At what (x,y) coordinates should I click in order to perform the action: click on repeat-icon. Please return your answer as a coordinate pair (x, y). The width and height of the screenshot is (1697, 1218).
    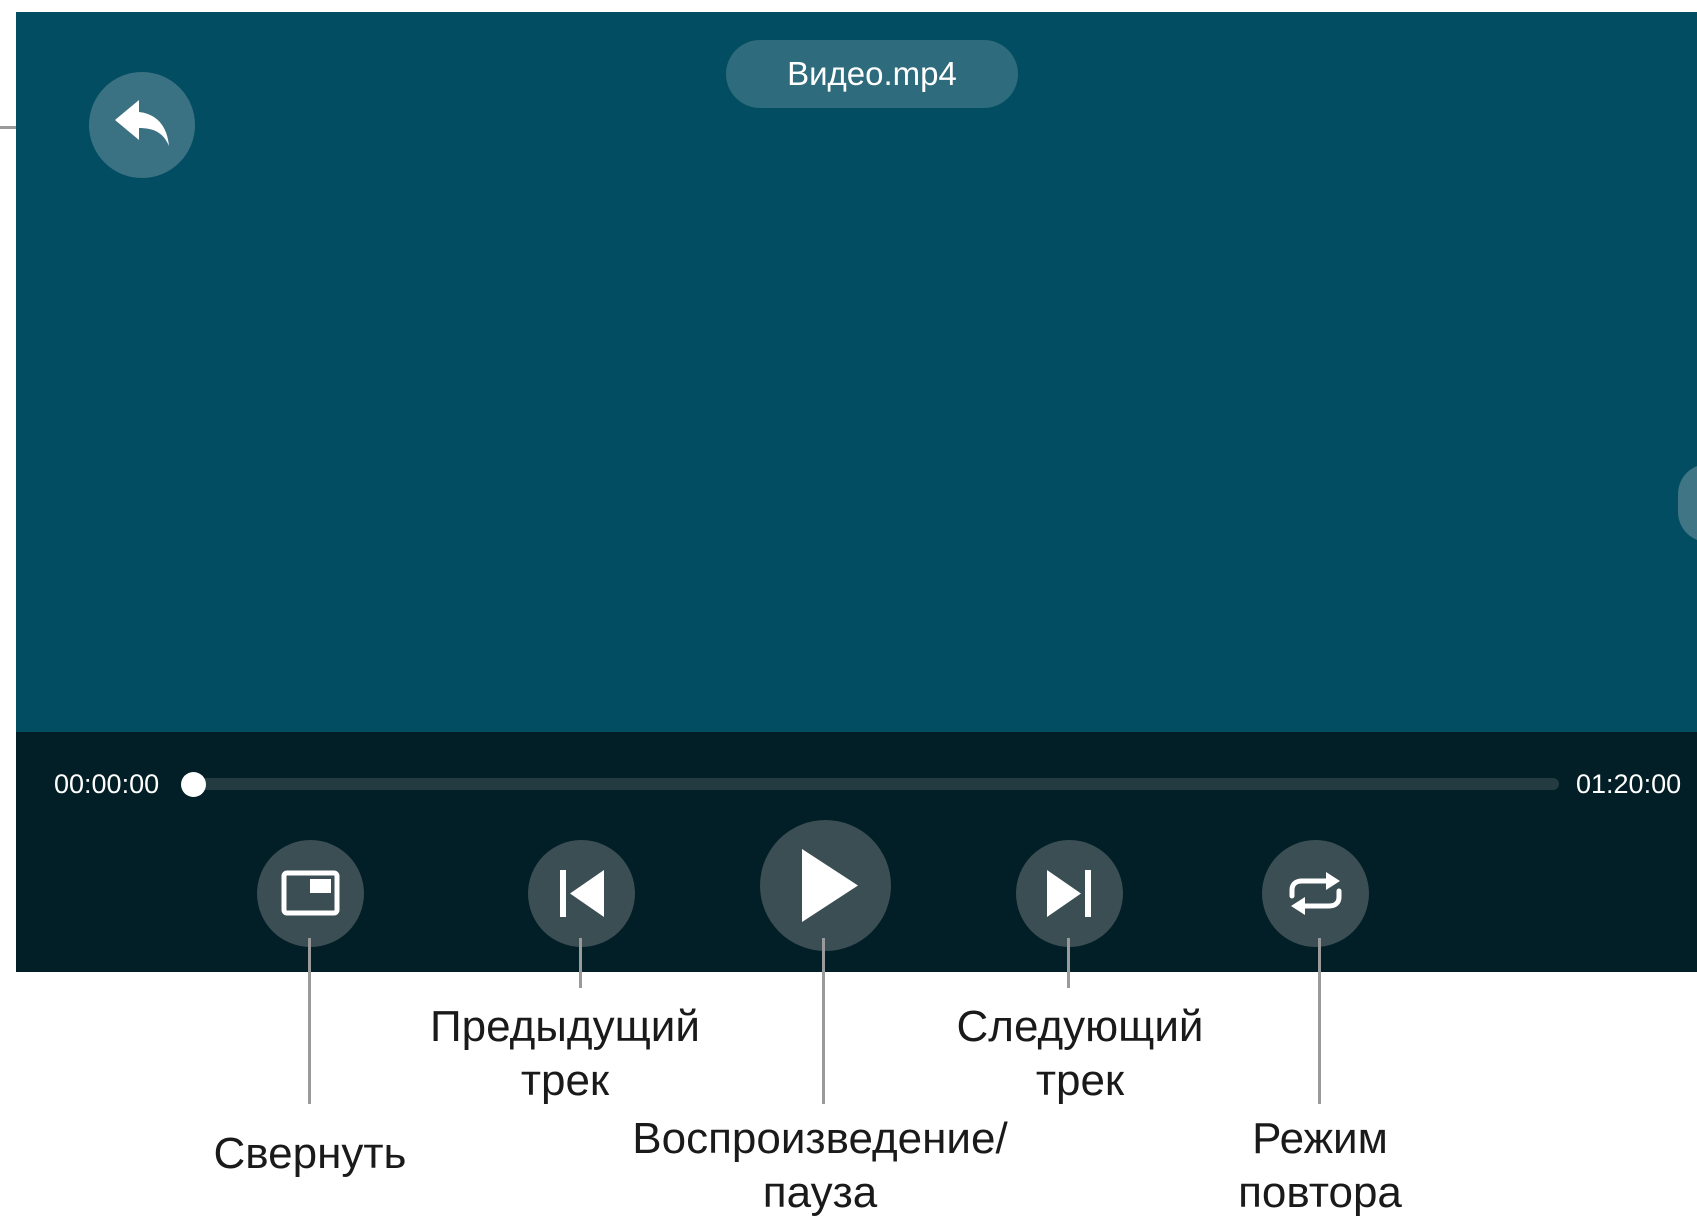
    Looking at the image, I should click on (1315, 893).